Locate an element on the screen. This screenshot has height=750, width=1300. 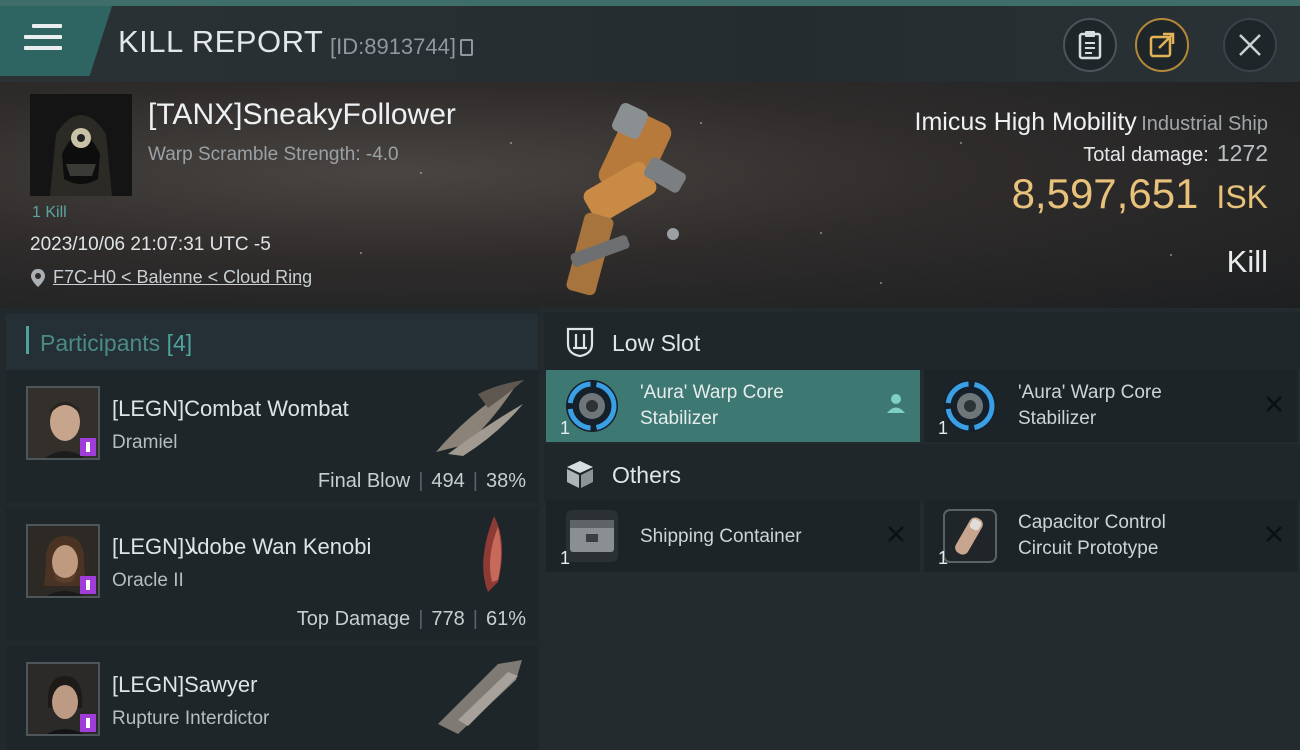
others-label: Others is located at coordinates (647, 475).